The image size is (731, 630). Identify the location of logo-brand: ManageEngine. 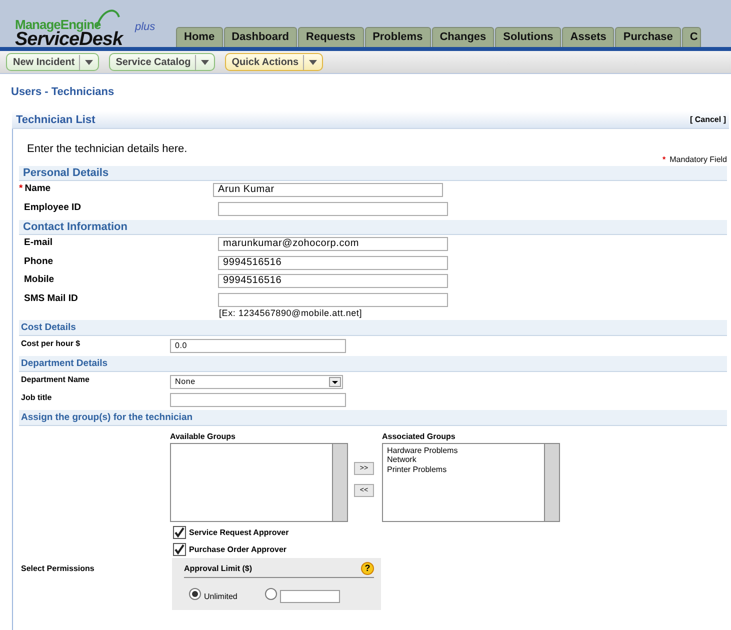
(58, 24).